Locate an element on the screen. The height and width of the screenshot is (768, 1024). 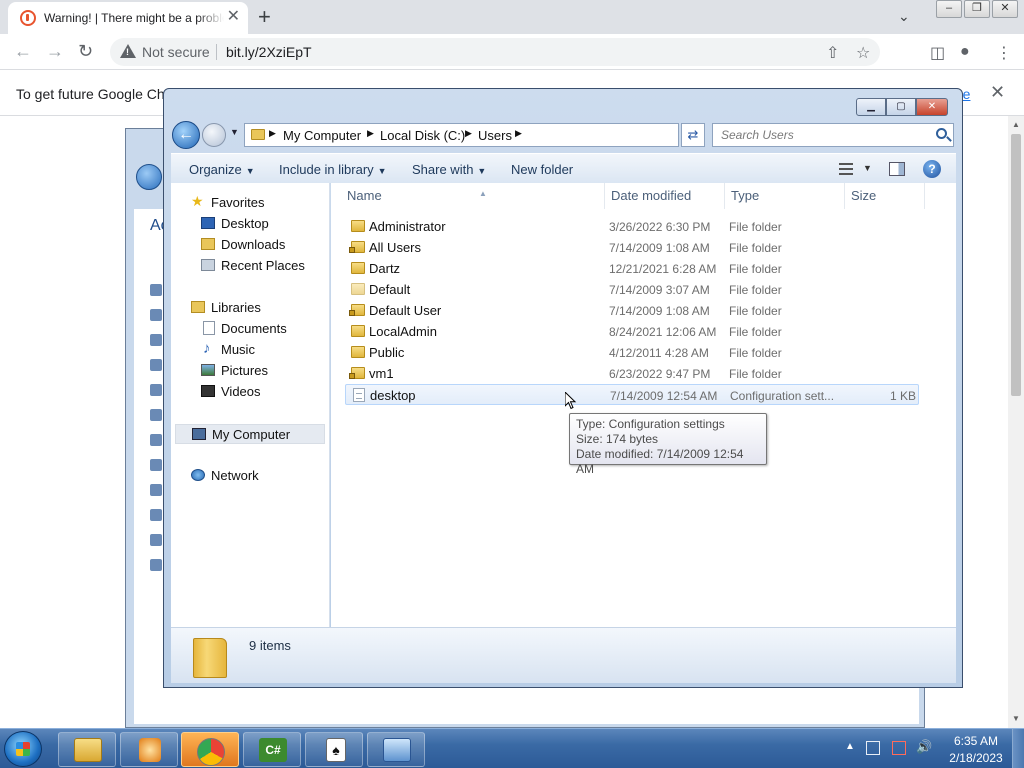
side-panel-icon: ◫ is located at coordinates (937, 53).